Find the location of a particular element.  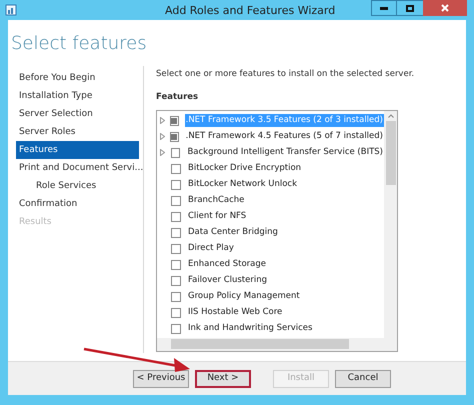

horizontal-scrollbar is located at coordinates (277, 344).